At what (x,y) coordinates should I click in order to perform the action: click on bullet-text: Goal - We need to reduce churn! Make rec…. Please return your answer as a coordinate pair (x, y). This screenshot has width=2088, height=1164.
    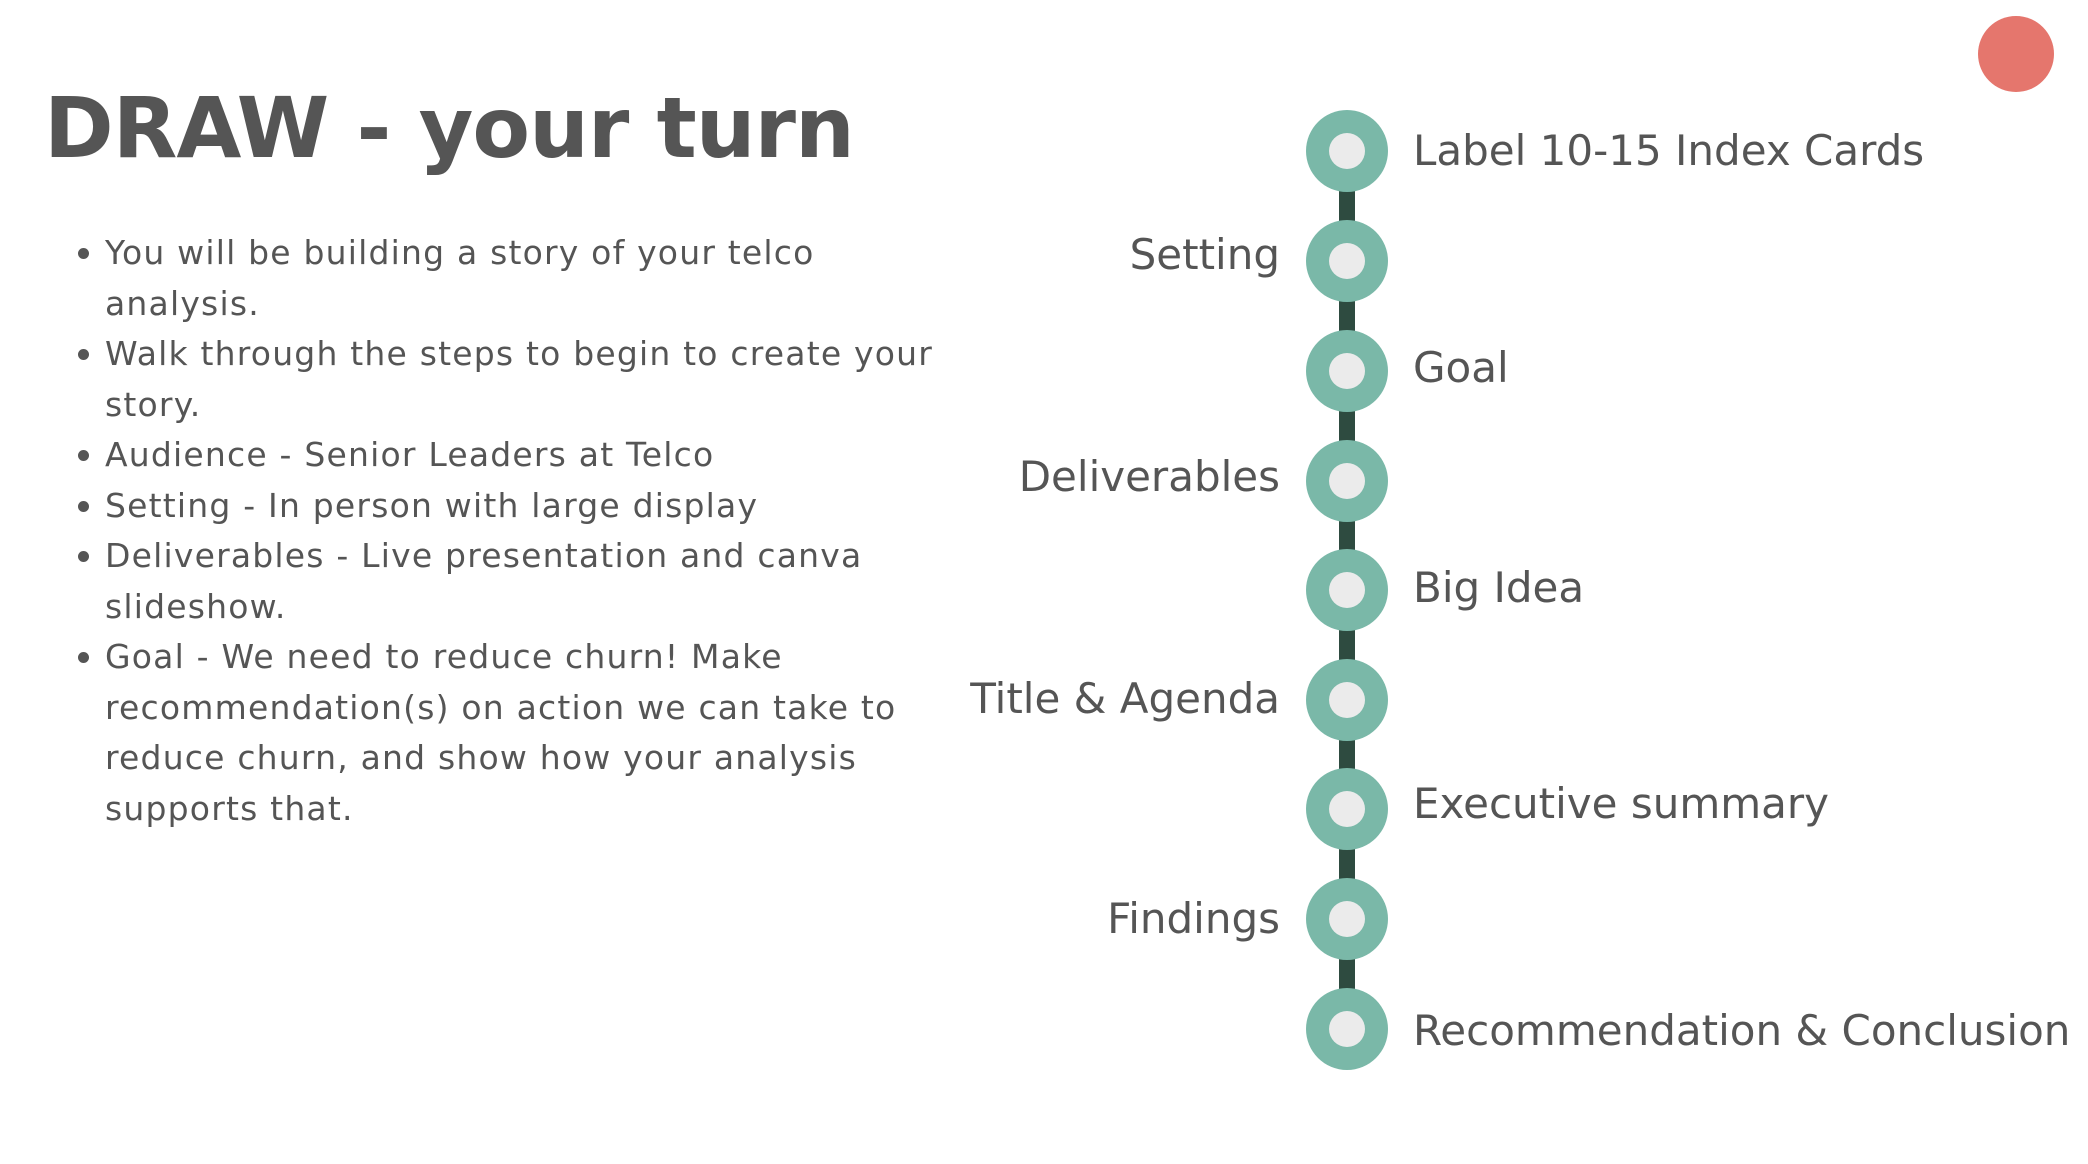
    Looking at the image, I should click on (501, 732).